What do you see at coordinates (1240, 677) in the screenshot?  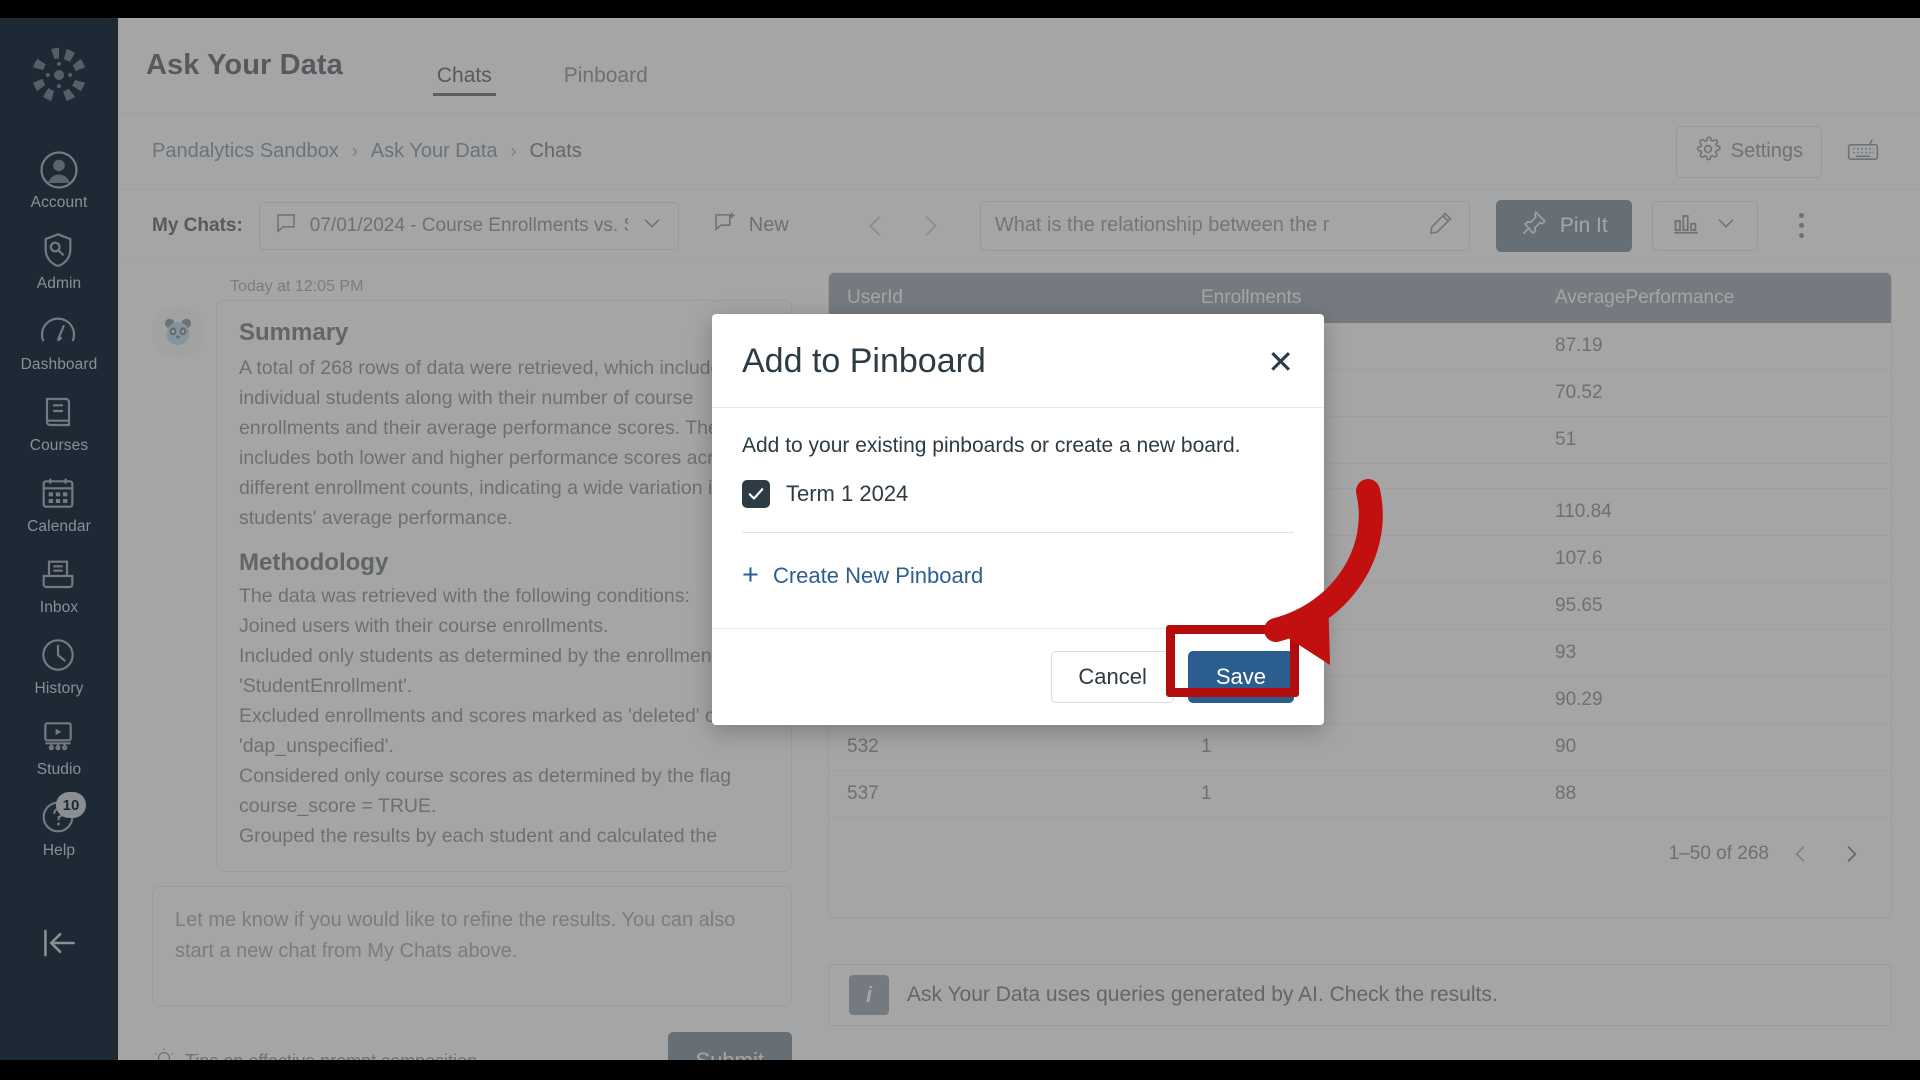 I see `save-button: Save` at bounding box center [1240, 677].